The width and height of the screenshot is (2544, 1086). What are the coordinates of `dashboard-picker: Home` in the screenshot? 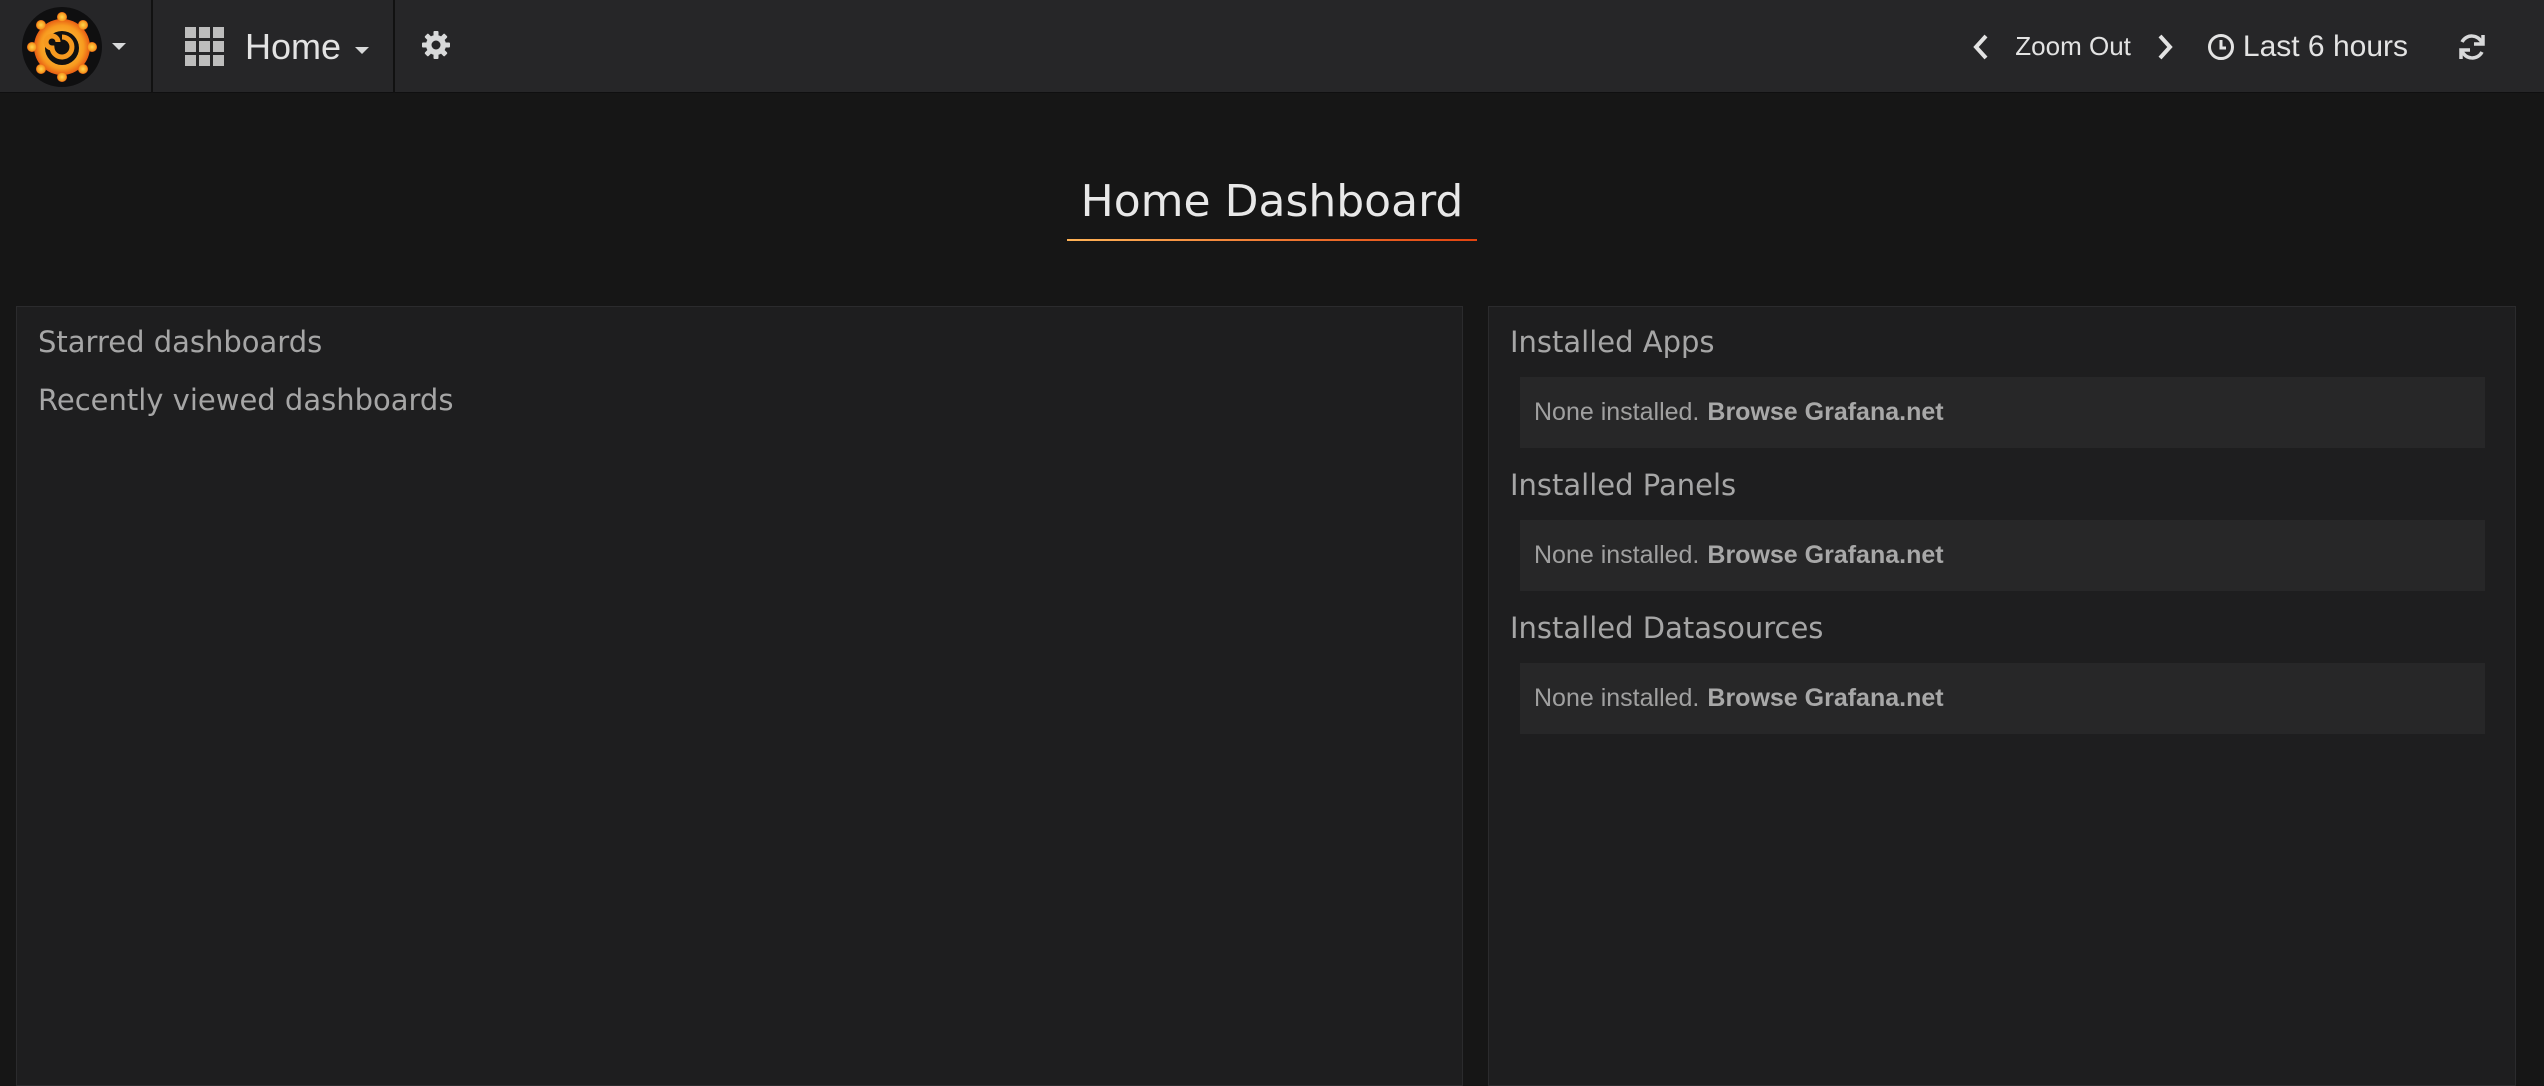 It's located at (275, 46).